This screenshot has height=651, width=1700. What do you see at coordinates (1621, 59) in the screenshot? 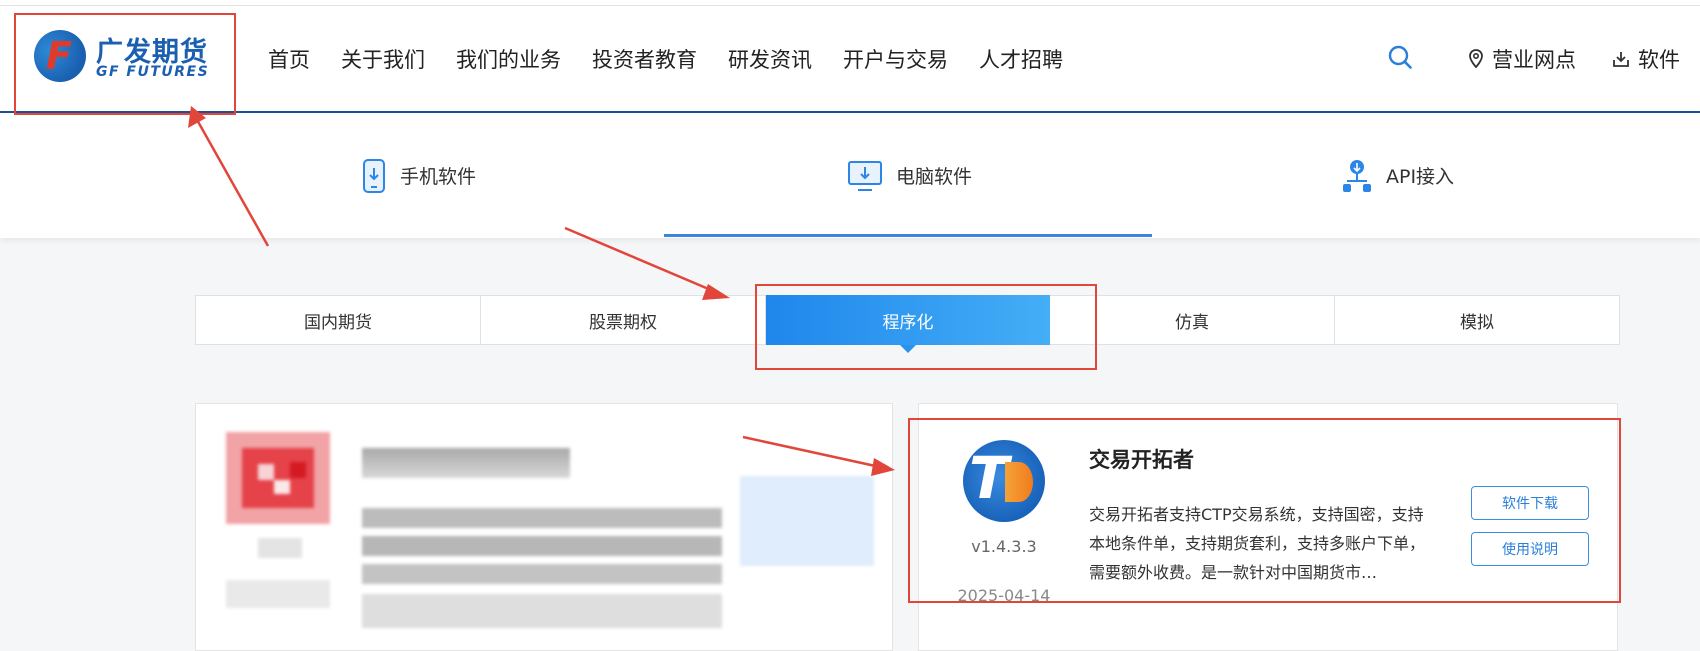
I see `download-icon` at bounding box center [1621, 59].